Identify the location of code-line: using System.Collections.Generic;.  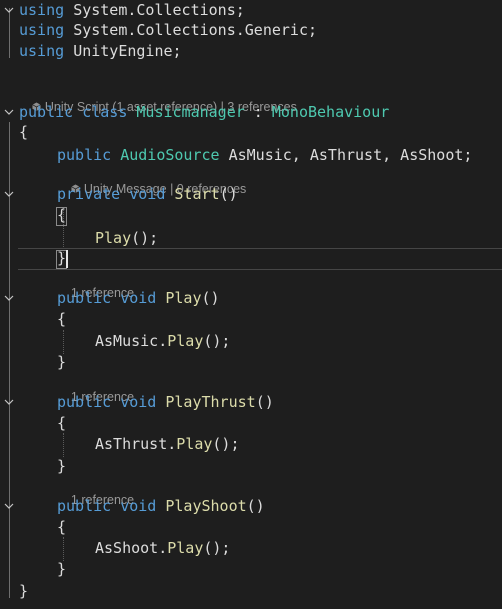
(251, 30).